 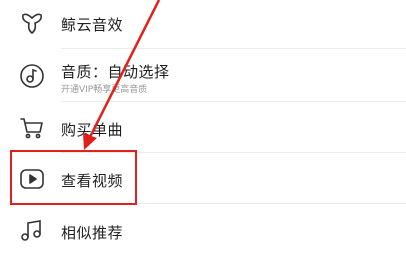 I want to click on menu-item-label: 购买单曲, so click(x=92, y=130).